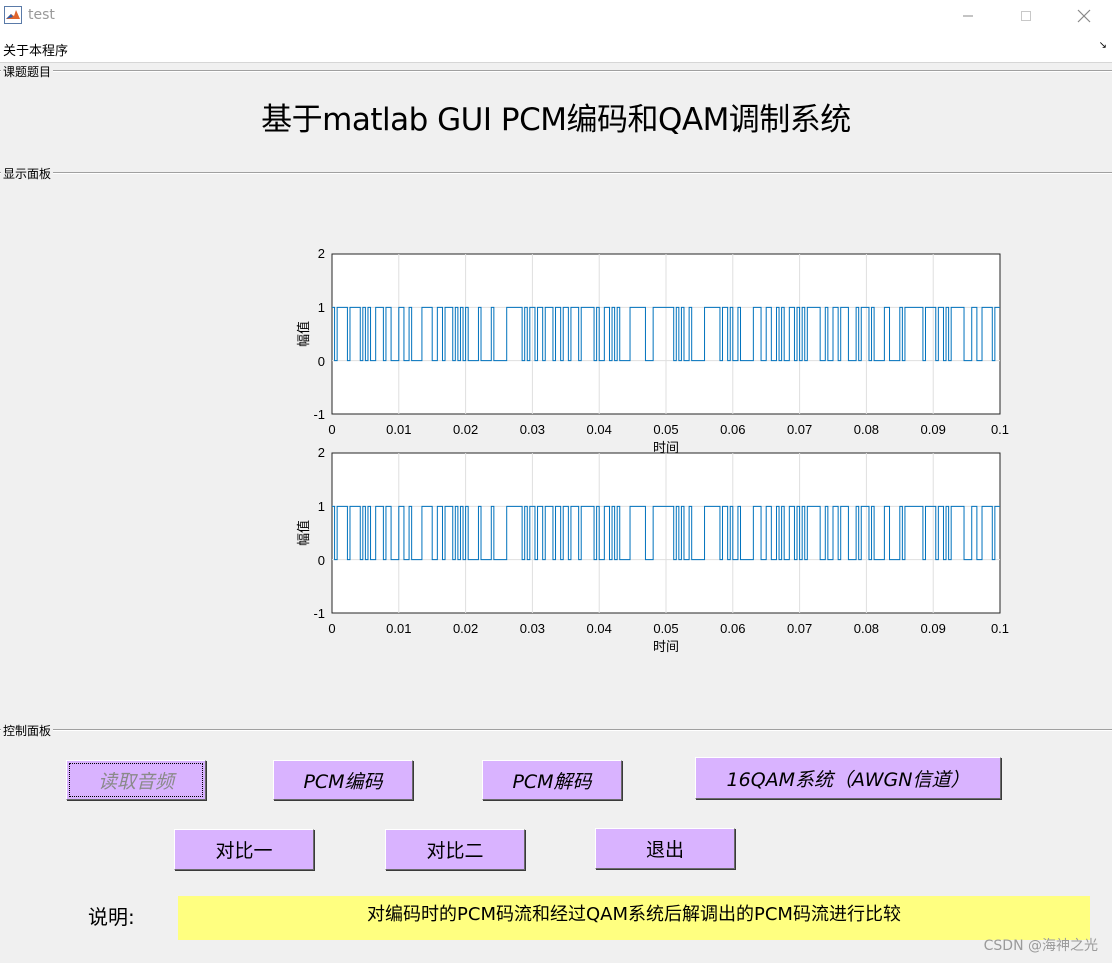 This screenshot has height=963, width=1112. Describe the element at coordinates (666, 647) in the screenshot. I see `plot-2-xlabel: 时间` at that location.